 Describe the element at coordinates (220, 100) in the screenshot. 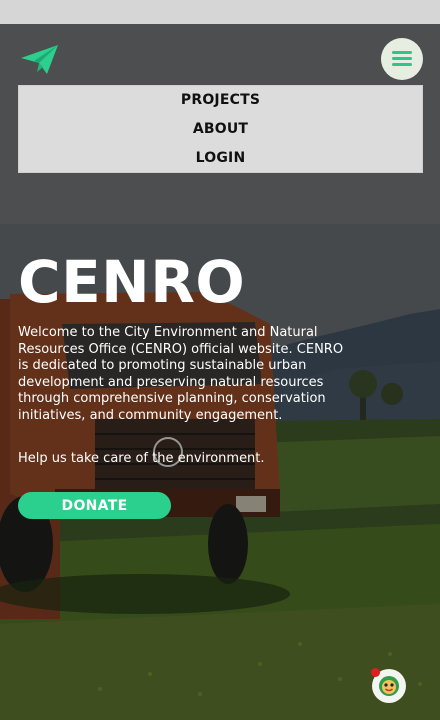

I see `nav-item-projects: PROJECTS` at that location.